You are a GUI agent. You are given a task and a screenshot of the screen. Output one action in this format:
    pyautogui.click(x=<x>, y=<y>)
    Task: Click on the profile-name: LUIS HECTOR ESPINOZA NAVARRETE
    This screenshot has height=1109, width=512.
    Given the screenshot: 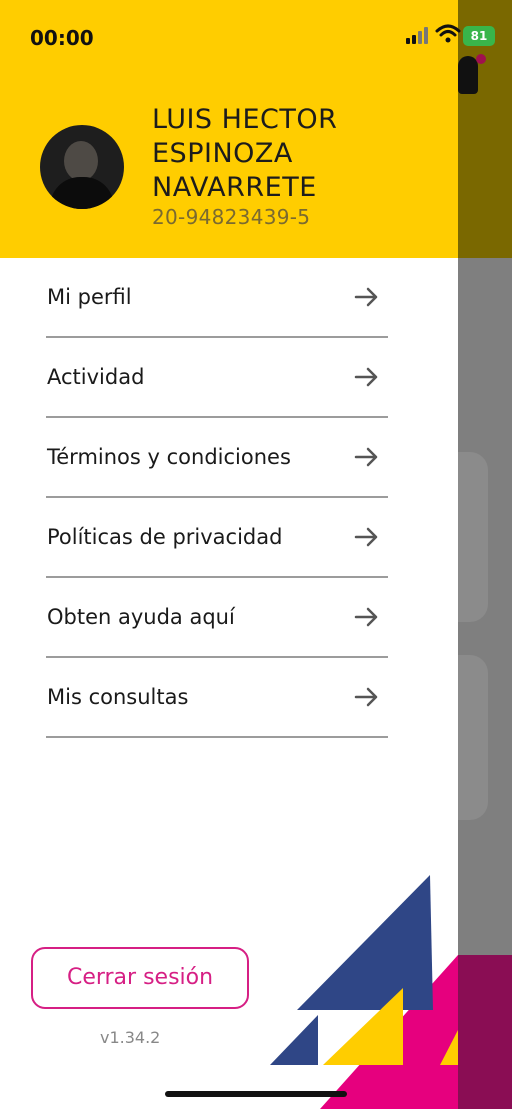 What is the action you would take?
    pyautogui.click(x=302, y=154)
    